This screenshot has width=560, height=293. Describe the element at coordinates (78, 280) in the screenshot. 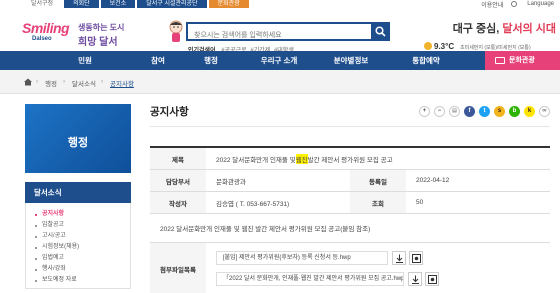

I see `sidebar-item-press: 보도예정 자료` at that location.